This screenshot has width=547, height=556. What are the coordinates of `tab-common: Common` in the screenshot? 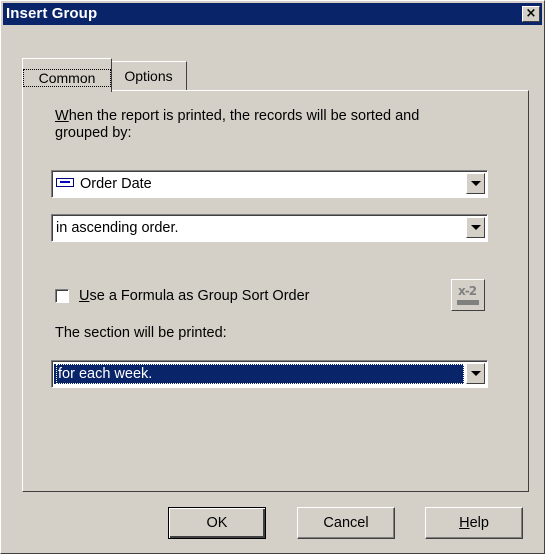 It's located at (67, 75).